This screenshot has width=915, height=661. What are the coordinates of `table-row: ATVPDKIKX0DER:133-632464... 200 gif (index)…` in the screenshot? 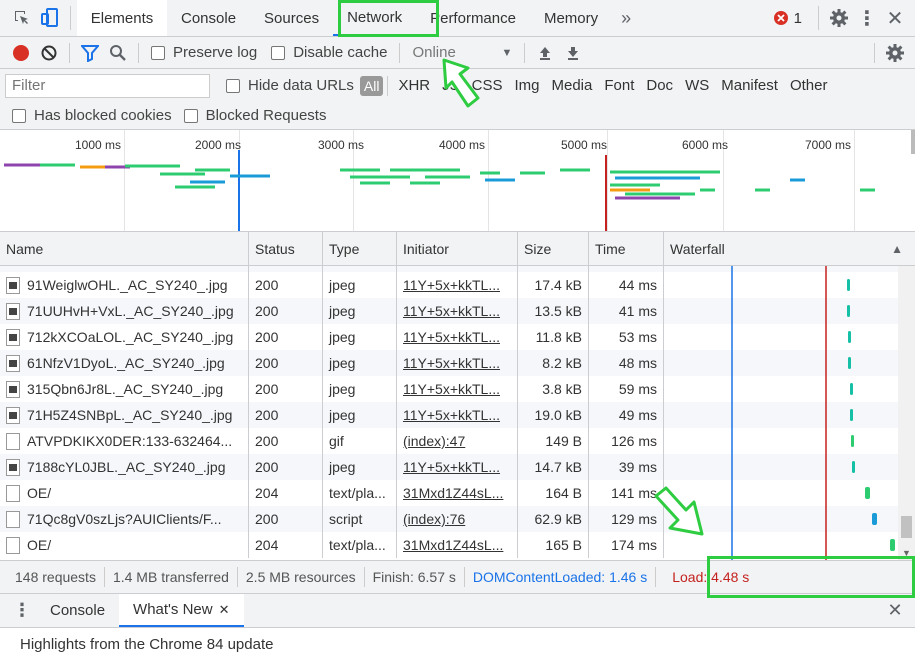 It's located at (457, 441).